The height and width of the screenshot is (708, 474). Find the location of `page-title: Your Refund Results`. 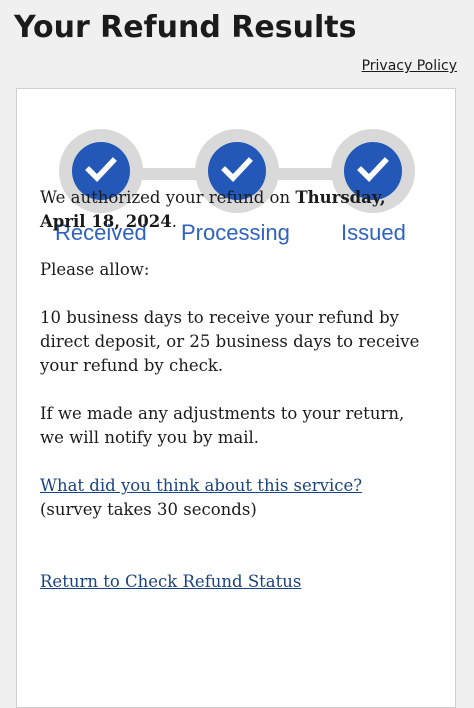

page-title: Your Refund Results is located at coordinates (185, 27).